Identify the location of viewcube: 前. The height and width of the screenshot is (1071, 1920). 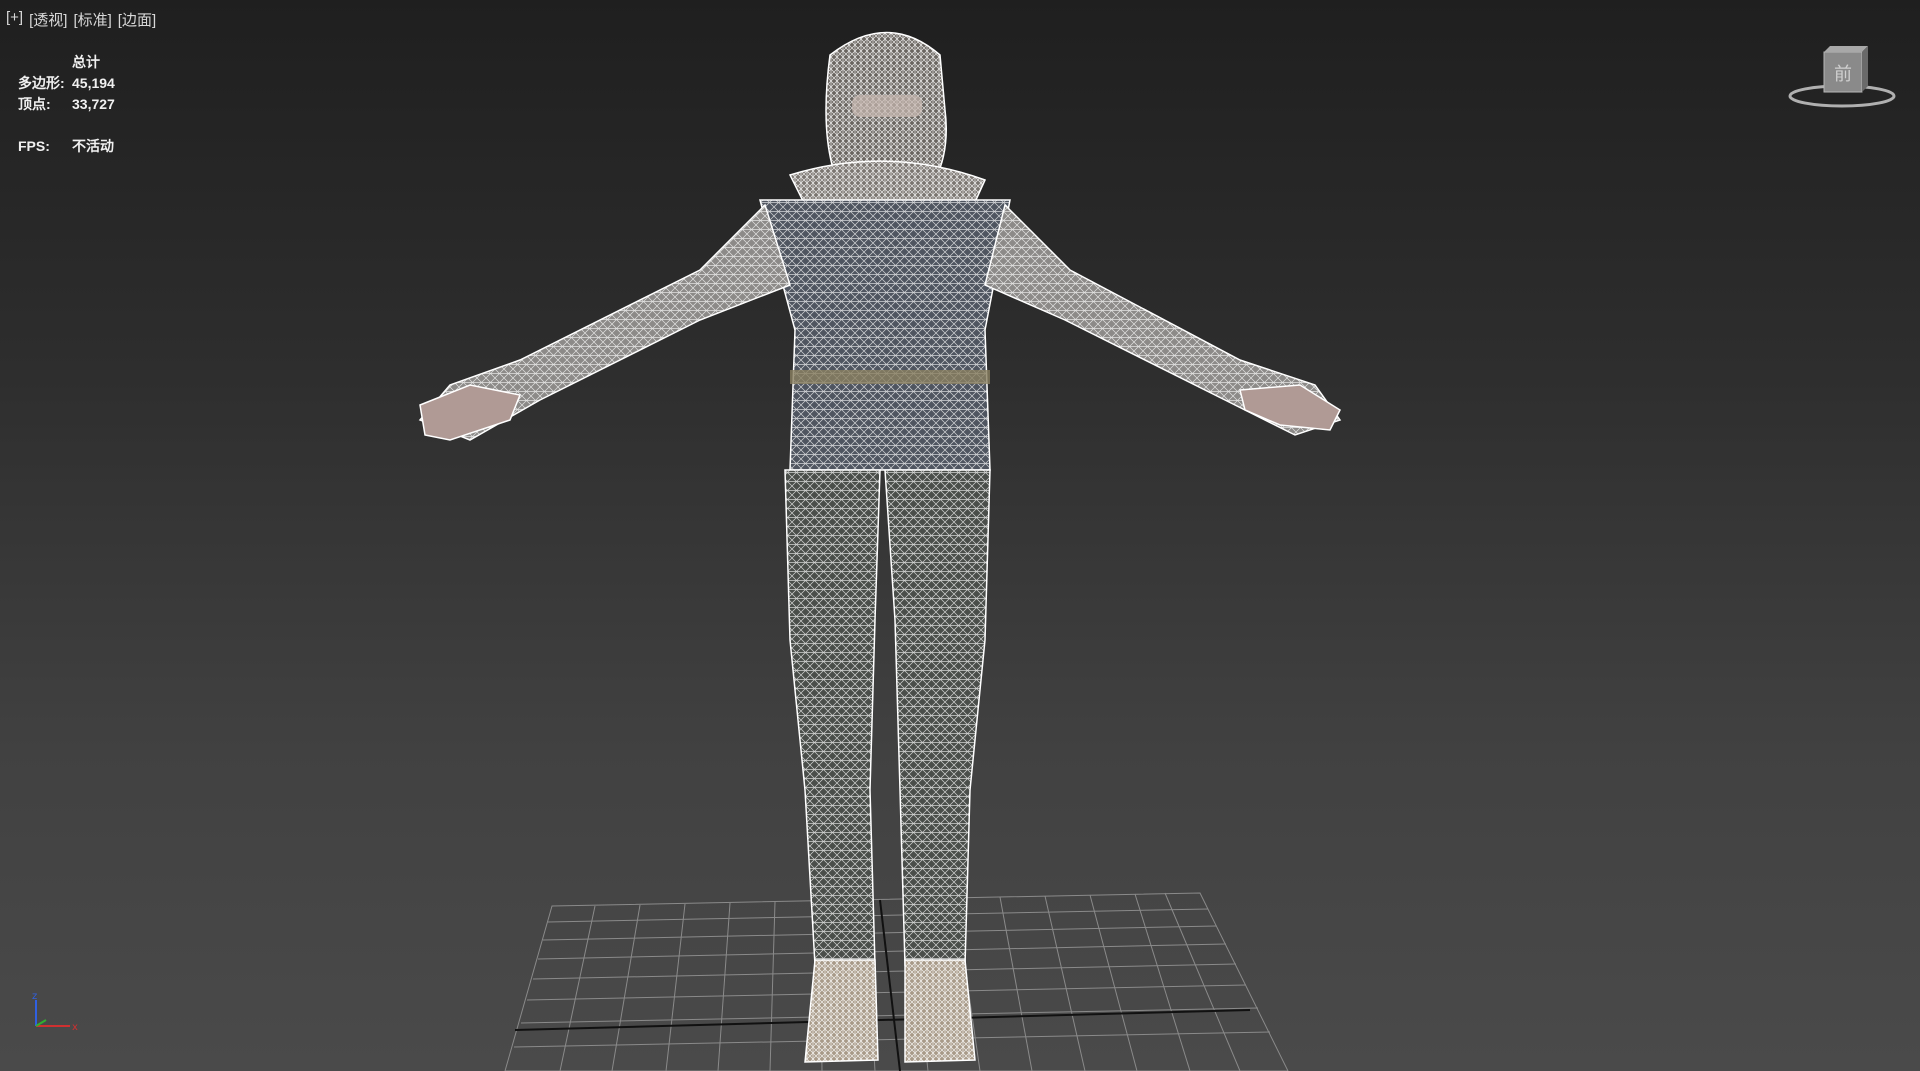
(1842, 84).